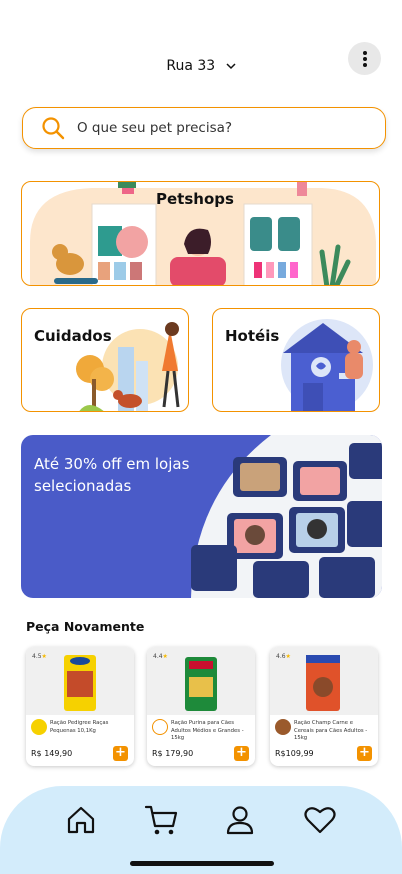  Describe the element at coordinates (160, 656) in the screenshot. I see `product-rating: 4.4★` at that location.